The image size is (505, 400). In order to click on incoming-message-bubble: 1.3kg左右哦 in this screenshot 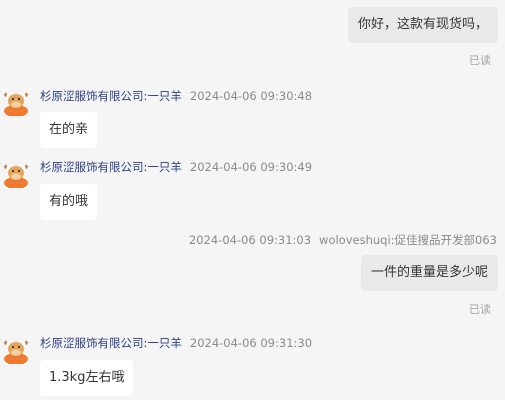, I will do `click(87, 378)`.